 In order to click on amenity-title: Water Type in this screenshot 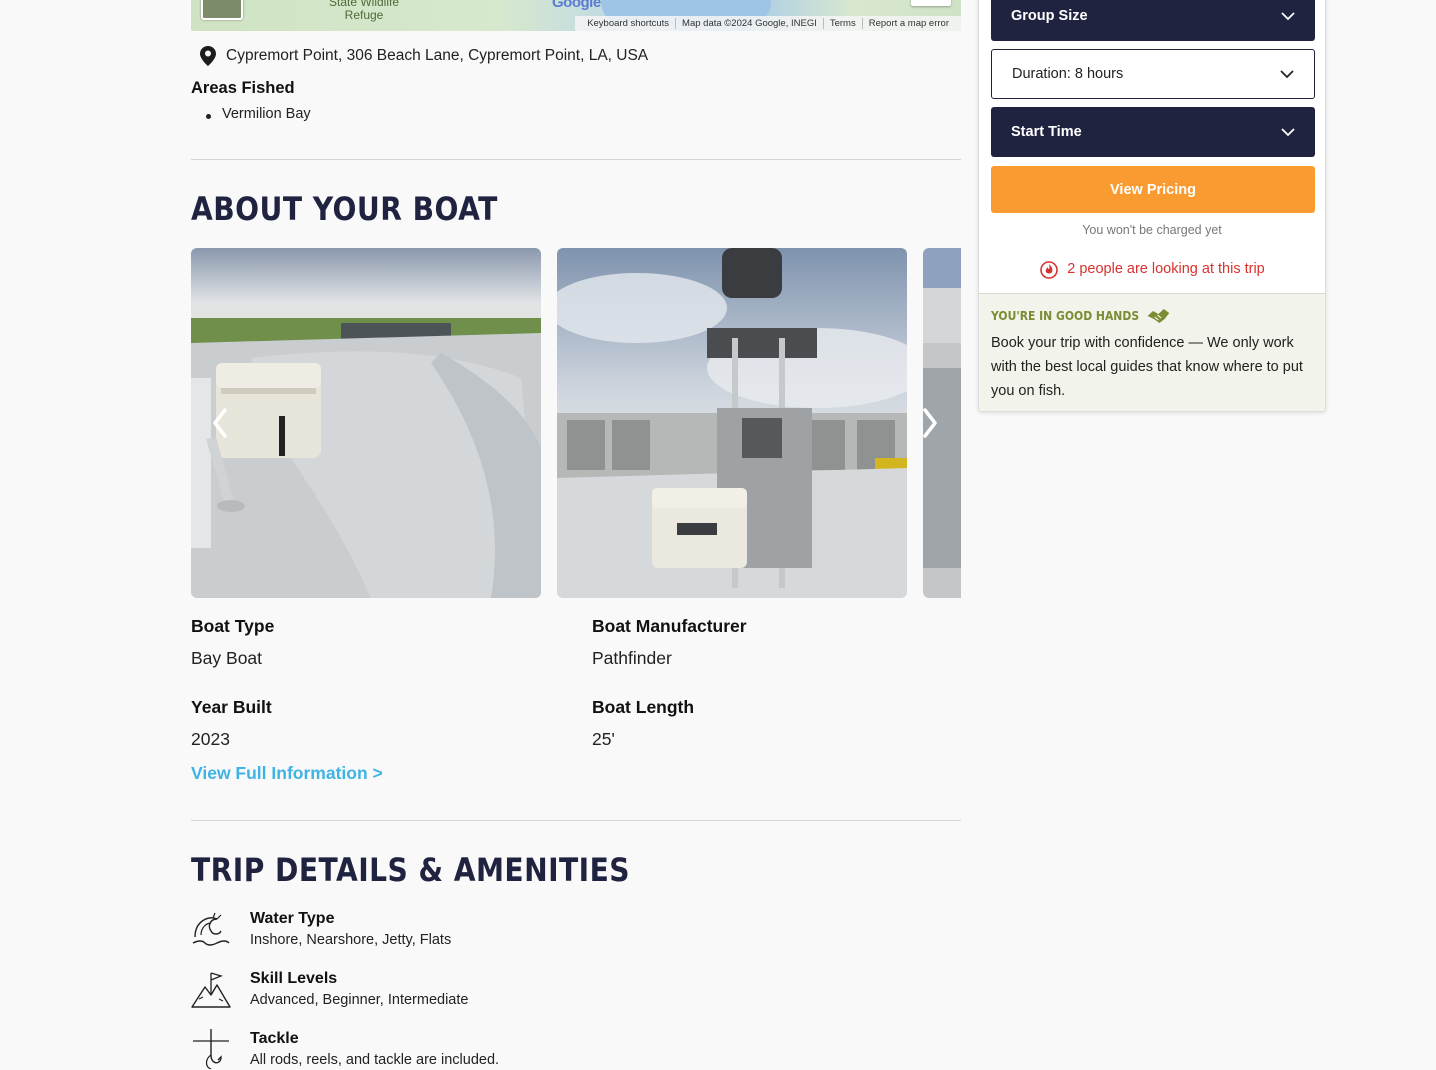, I will do `click(292, 918)`.